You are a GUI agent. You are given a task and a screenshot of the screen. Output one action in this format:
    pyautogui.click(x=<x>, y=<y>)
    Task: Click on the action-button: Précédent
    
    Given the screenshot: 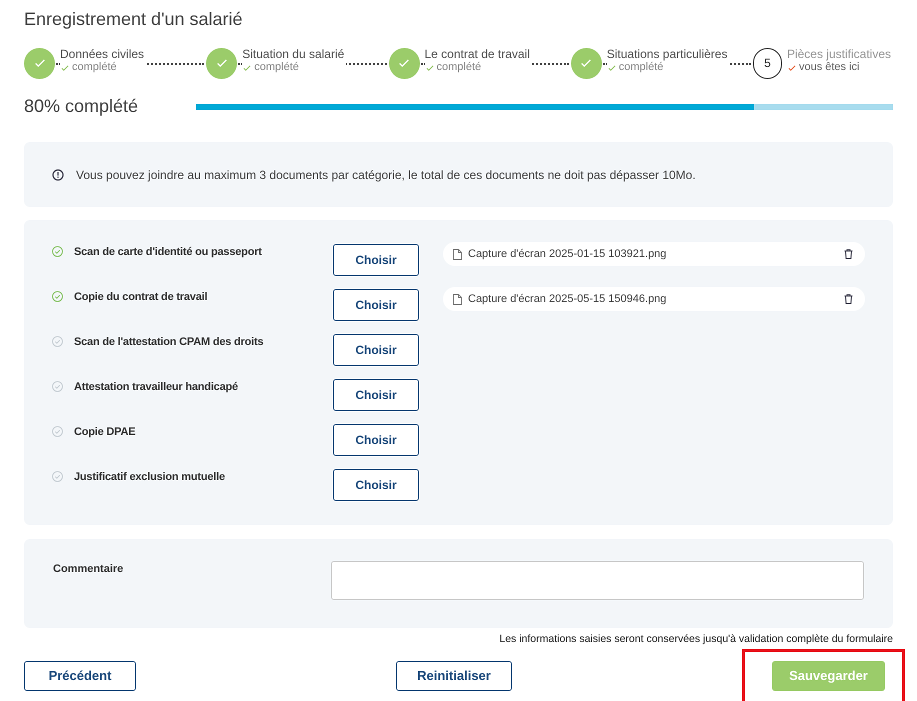 What is the action you would take?
    pyautogui.click(x=80, y=675)
    